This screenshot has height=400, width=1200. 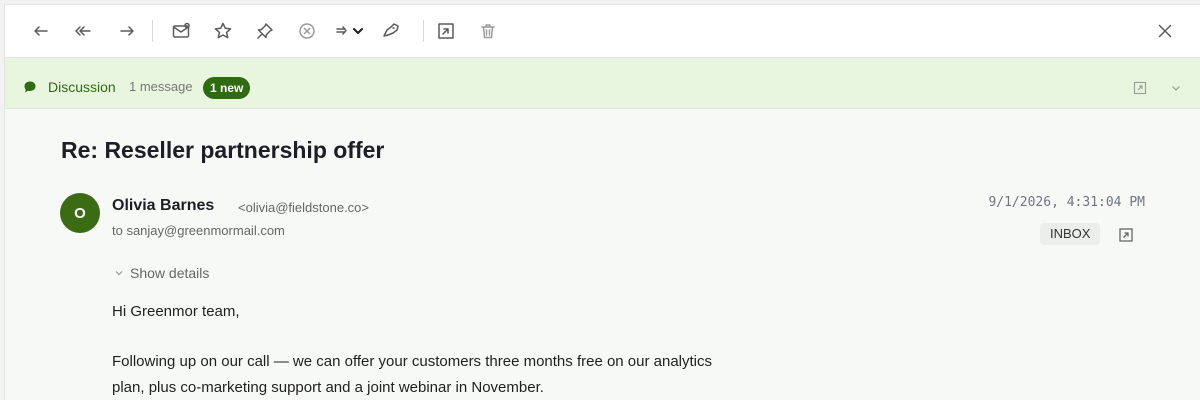 I want to click on forward-icon, so click(x=127, y=31).